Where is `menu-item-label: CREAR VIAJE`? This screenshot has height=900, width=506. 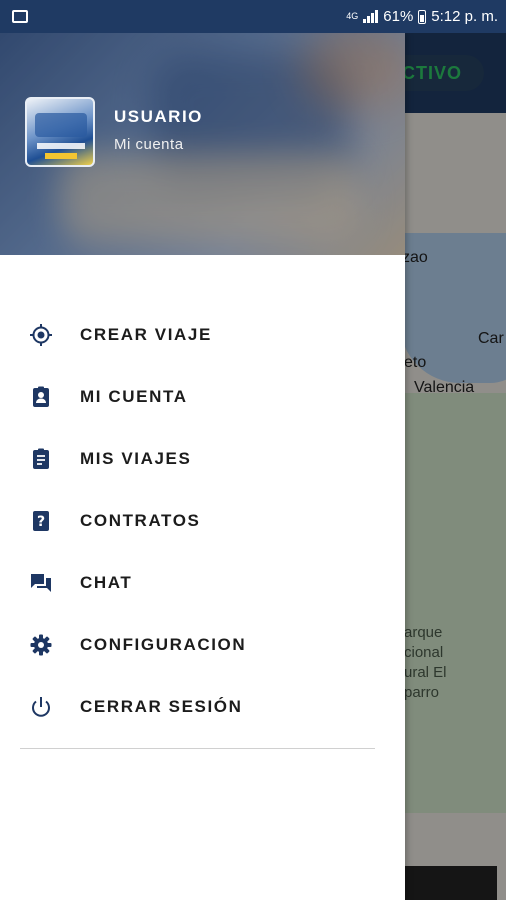
menu-item-label: CREAR VIAJE is located at coordinates (146, 334).